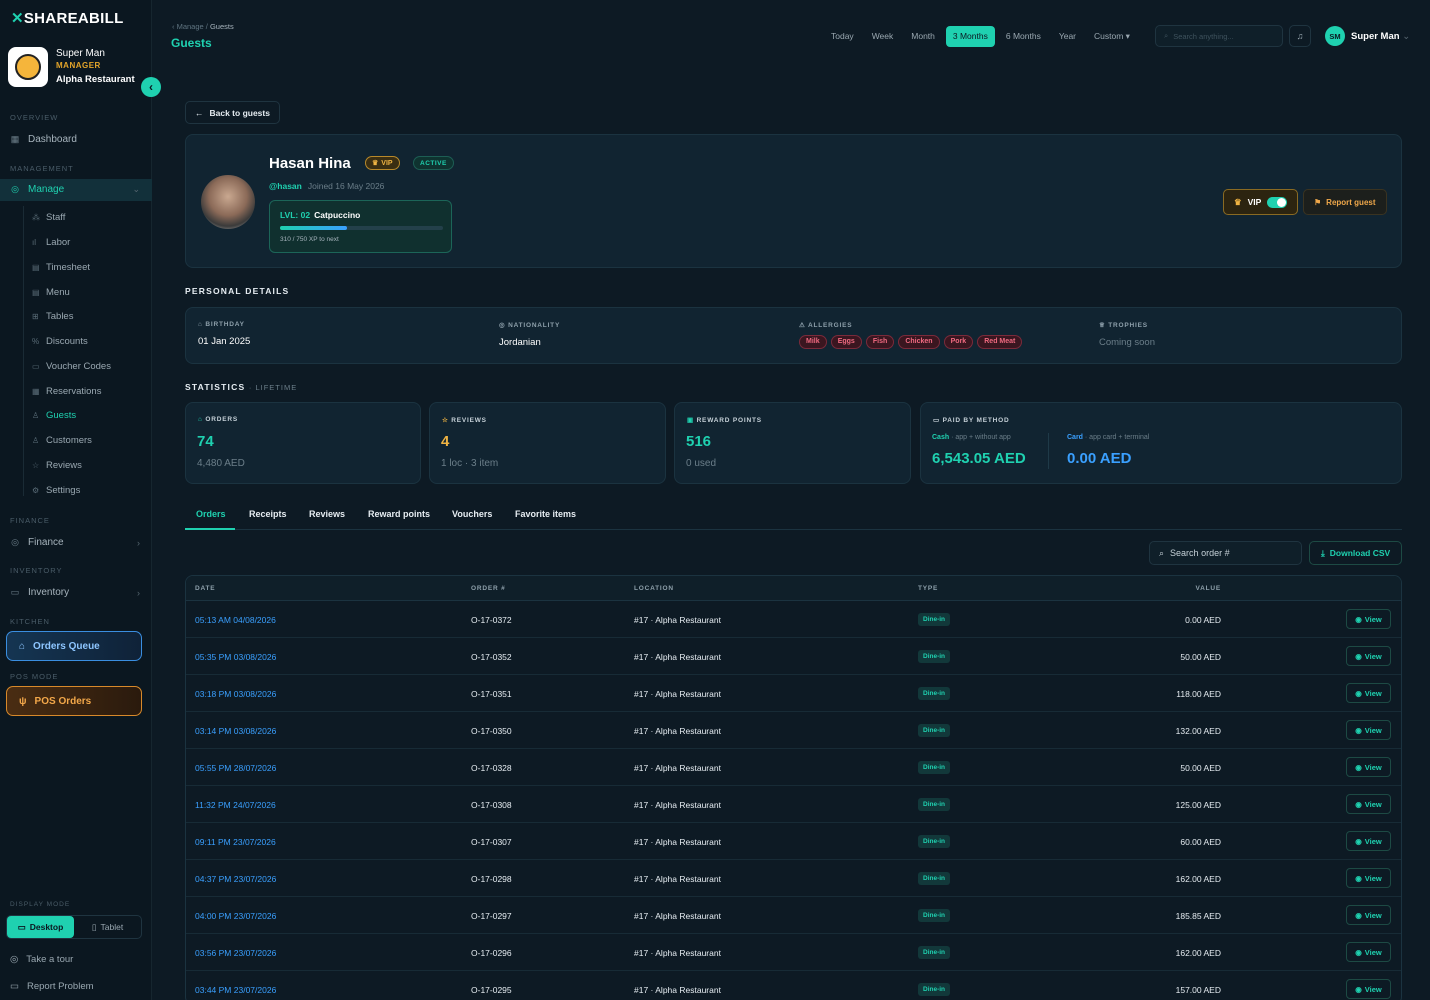 The width and height of the screenshot is (1430, 1000). I want to click on back-to-guests-button: ← Back to guests, so click(232, 112).